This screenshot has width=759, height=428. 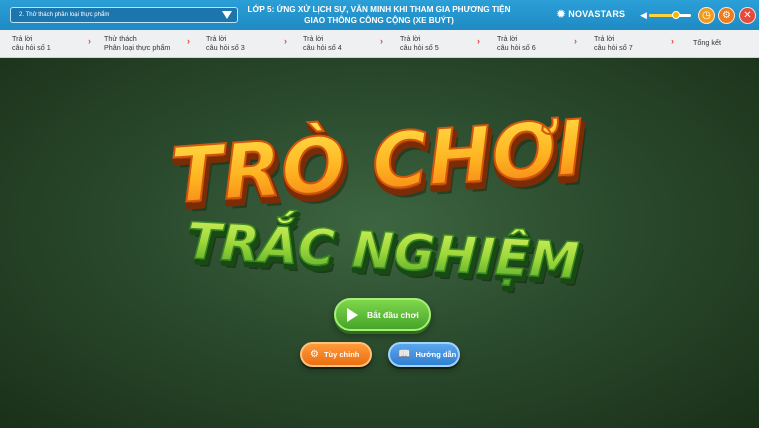 What do you see at coordinates (227, 15) in the screenshot?
I see `chevron-down-icon` at bounding box center [227, 15].